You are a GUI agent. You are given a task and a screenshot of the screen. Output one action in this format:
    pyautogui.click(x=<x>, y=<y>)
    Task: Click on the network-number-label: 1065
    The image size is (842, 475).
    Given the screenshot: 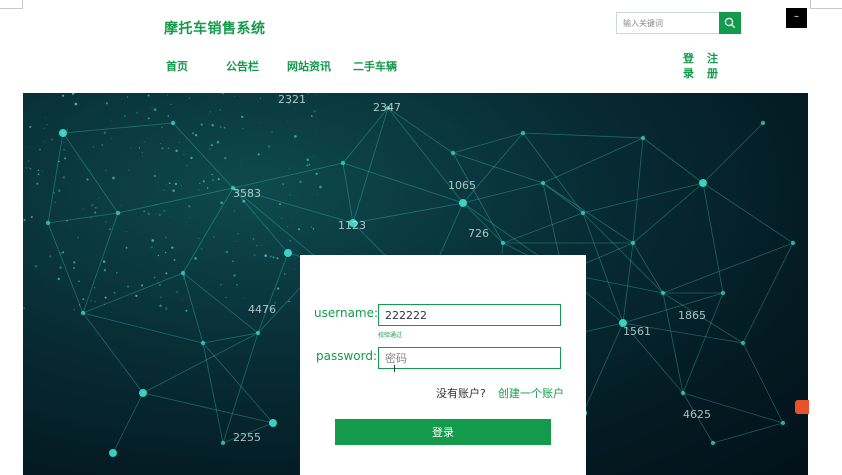 What is the action you would take?
    pyautogui.click(x=462, y=185)
    